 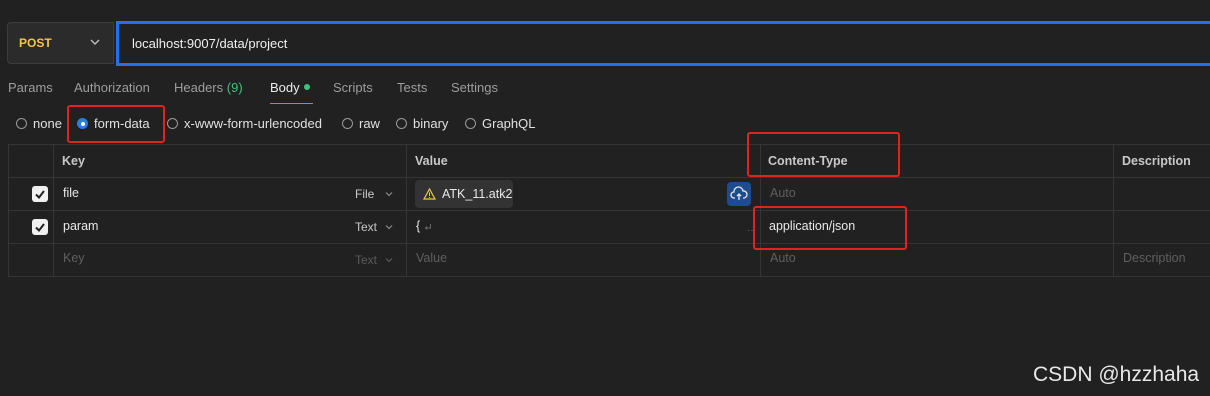 I want to click on tab-authorization: Authorization, so click(x=112, y=87).